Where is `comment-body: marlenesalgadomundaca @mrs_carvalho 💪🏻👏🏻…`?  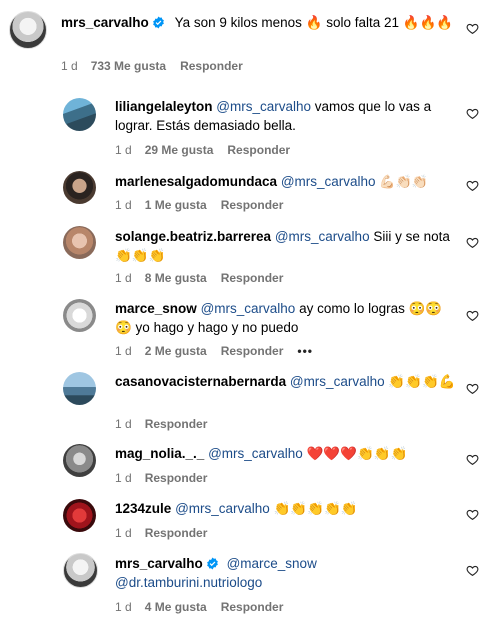 comment-body: marlenesalgadomundaca @mrs_carvalho 💪🏻👏🏻… is located at coordinates (287, 181).